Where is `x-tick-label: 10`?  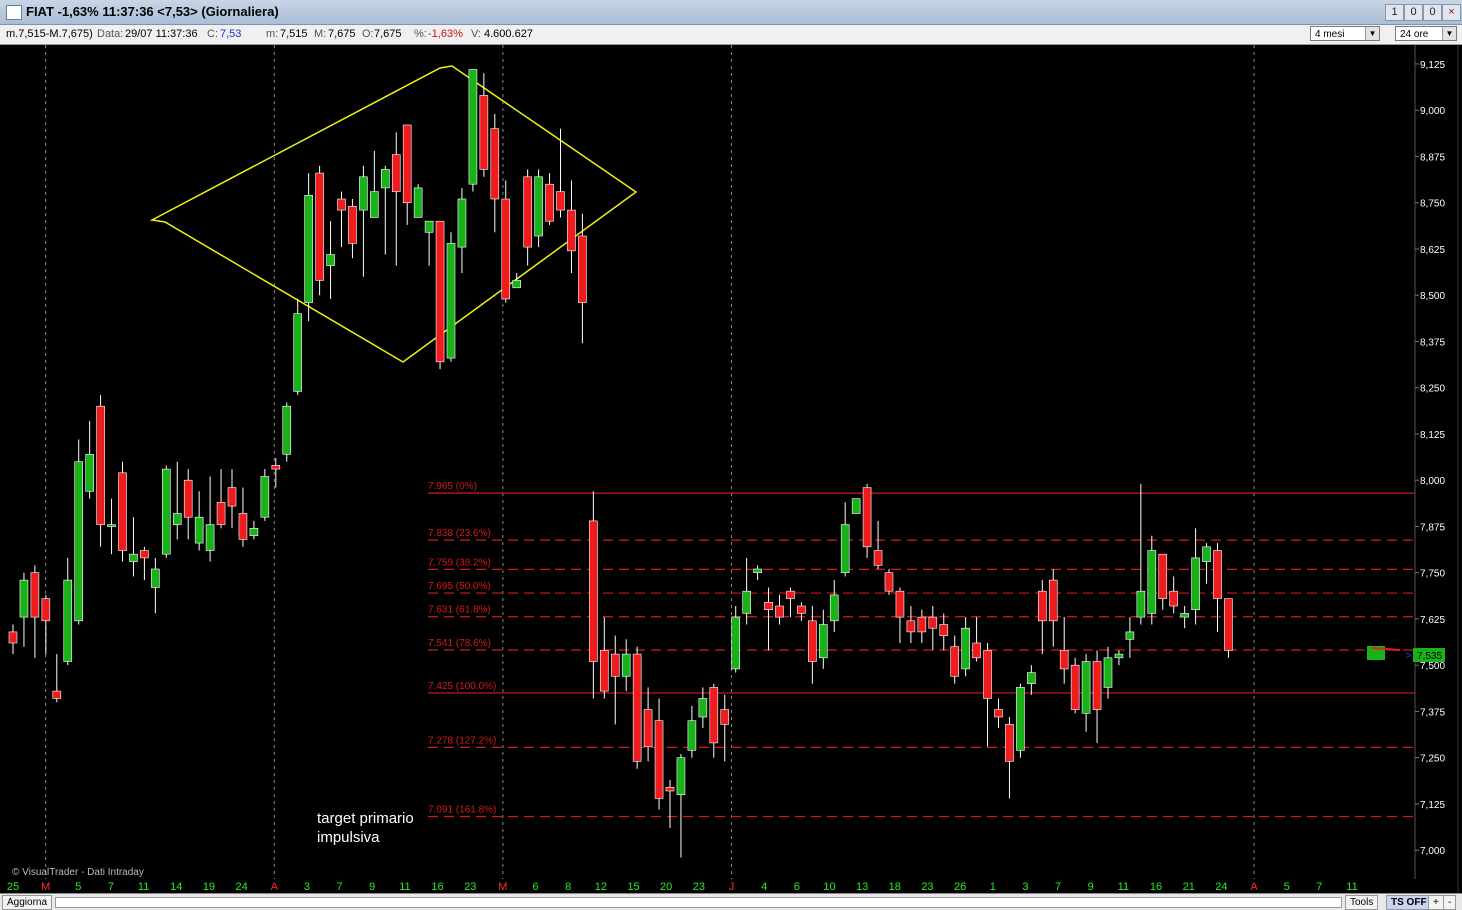
x-tick-label: 10 is located at coordinates (829, 887).